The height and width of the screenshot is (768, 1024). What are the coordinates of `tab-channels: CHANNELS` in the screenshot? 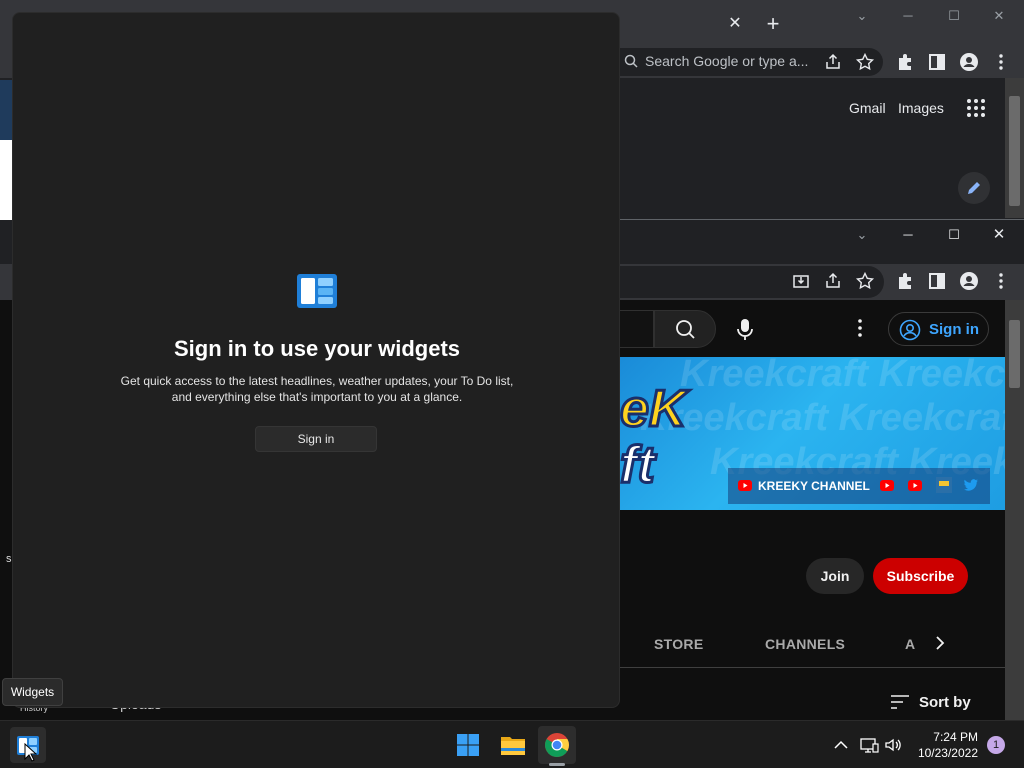 It's located at (805, 644).